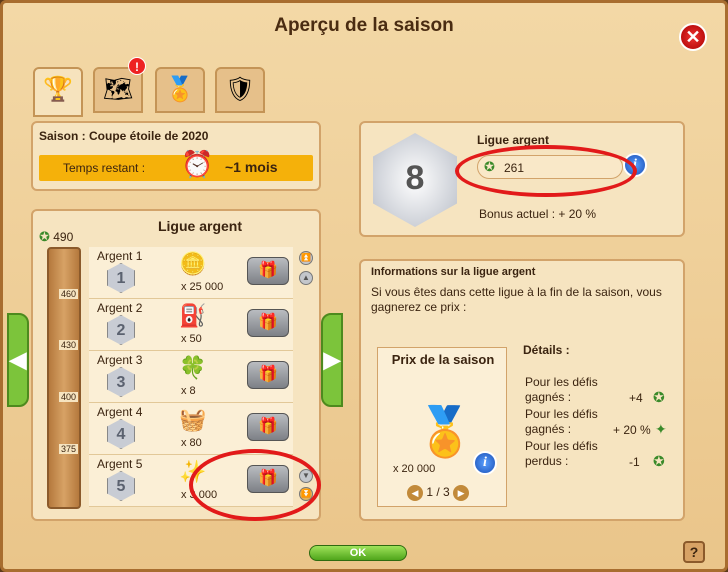  What do you see at coordinates (120, 412) in the screenshot?
I see `tier-name: Argent 4` at bounding box center [120, 412].